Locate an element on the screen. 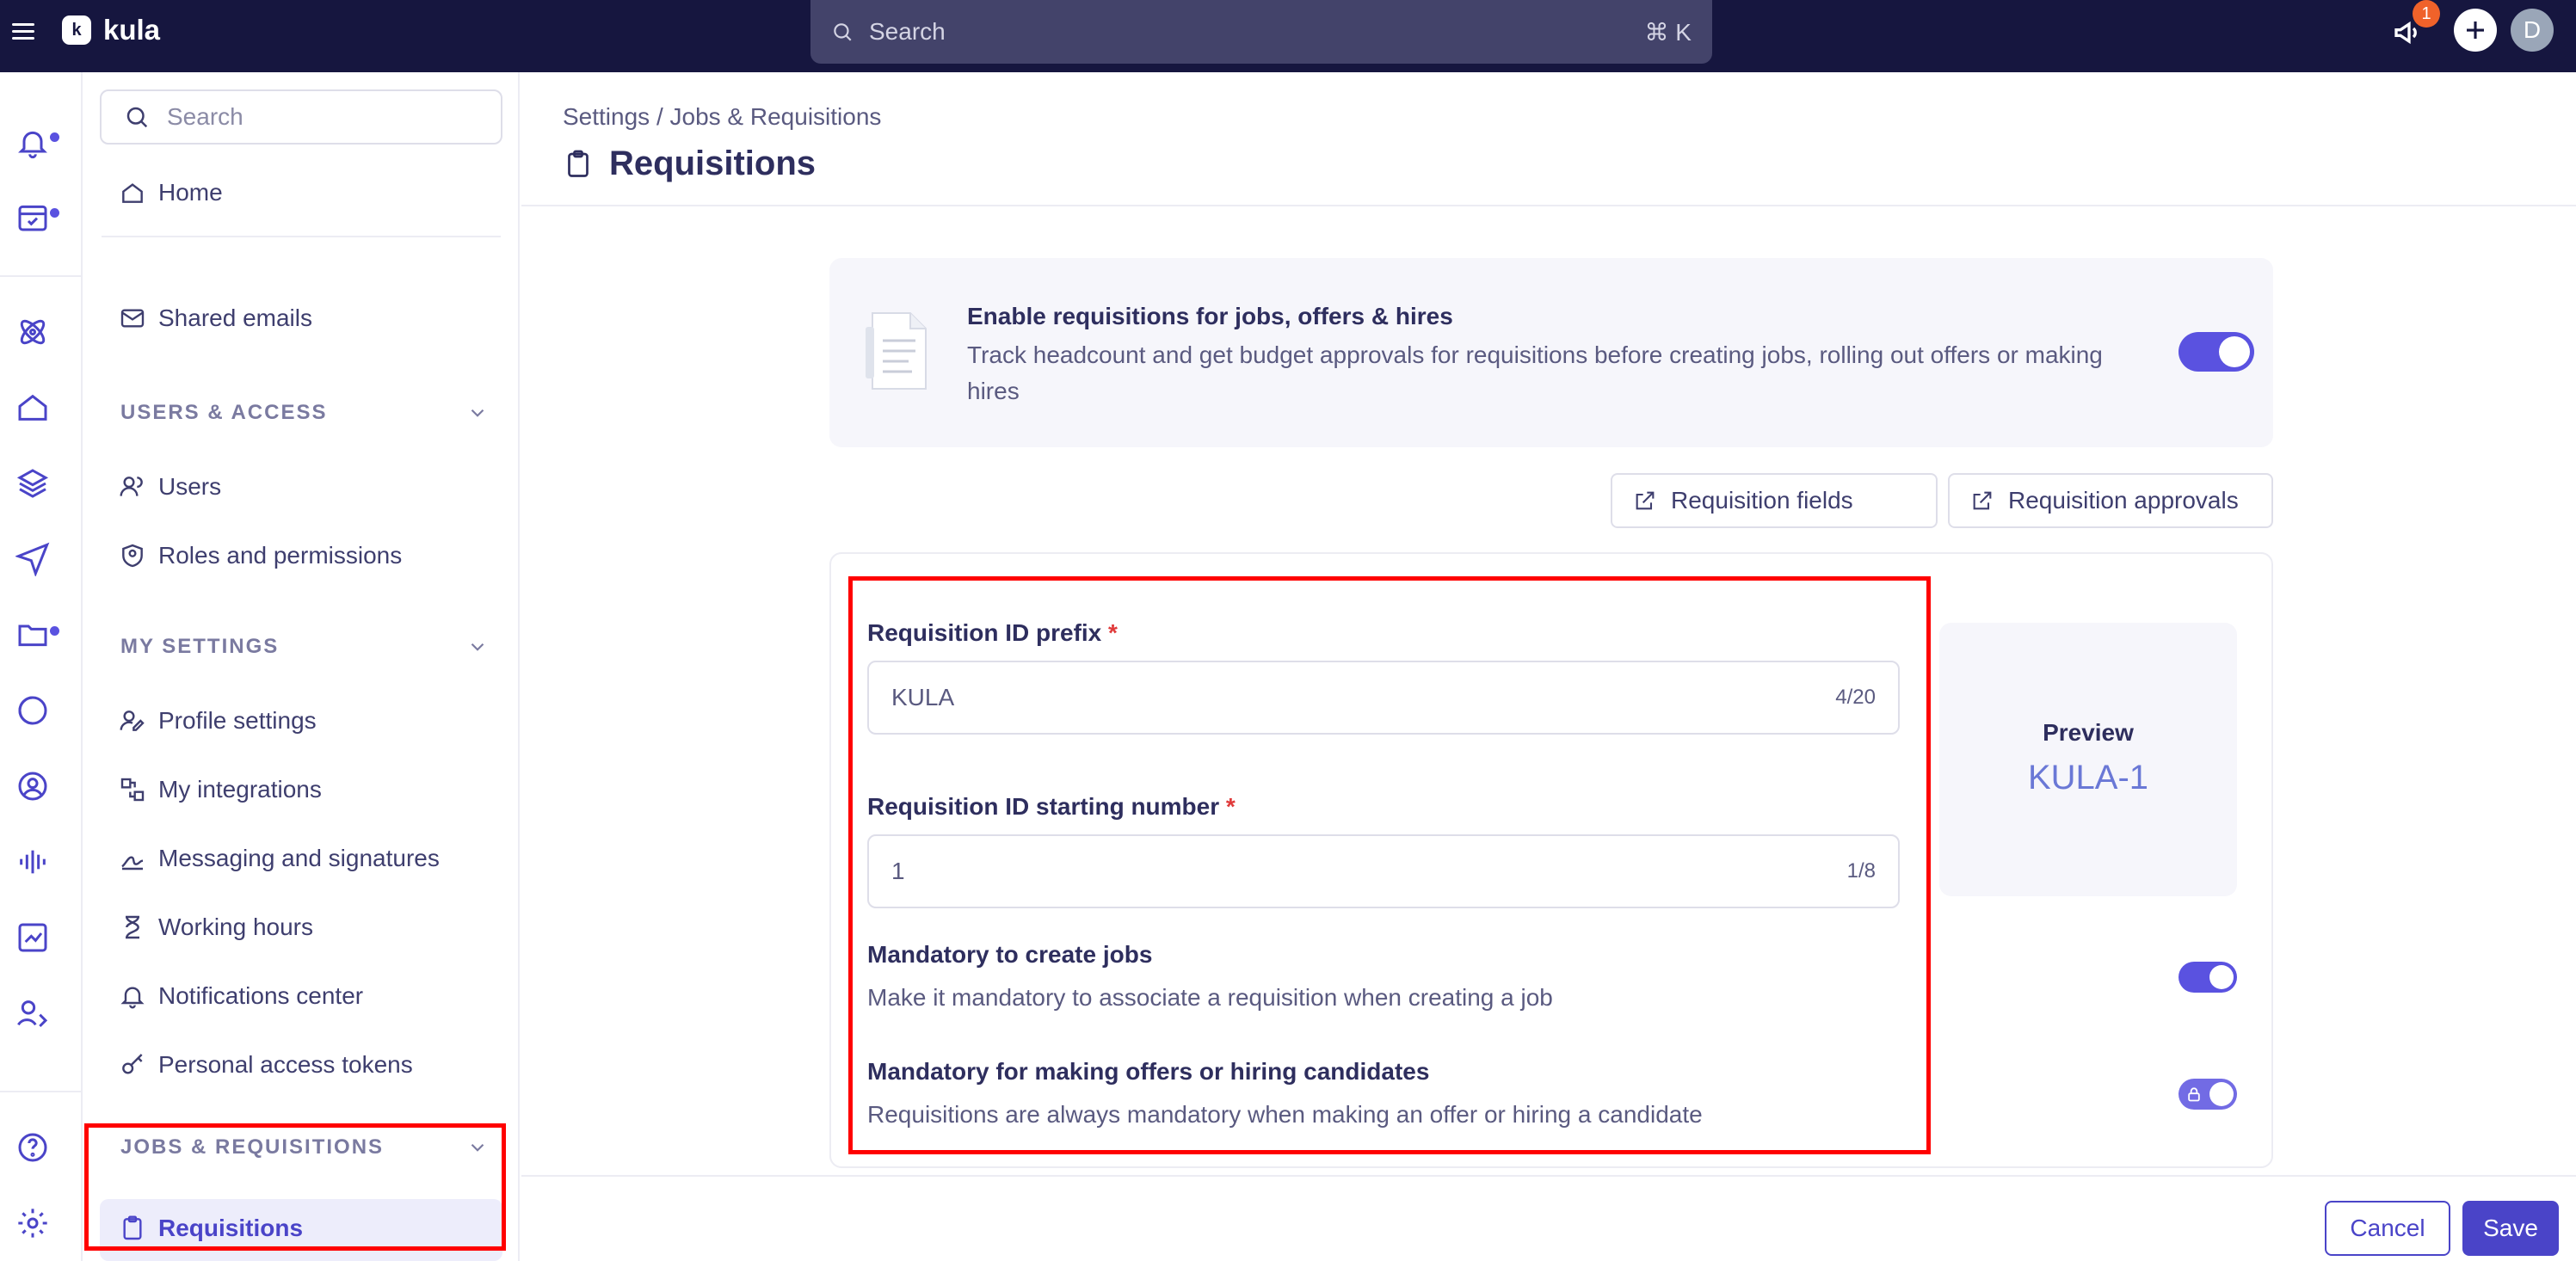 This screenshot has width=2576, height=1261. mandatory-jobs-toggle is located at coordinates (2208, 977).